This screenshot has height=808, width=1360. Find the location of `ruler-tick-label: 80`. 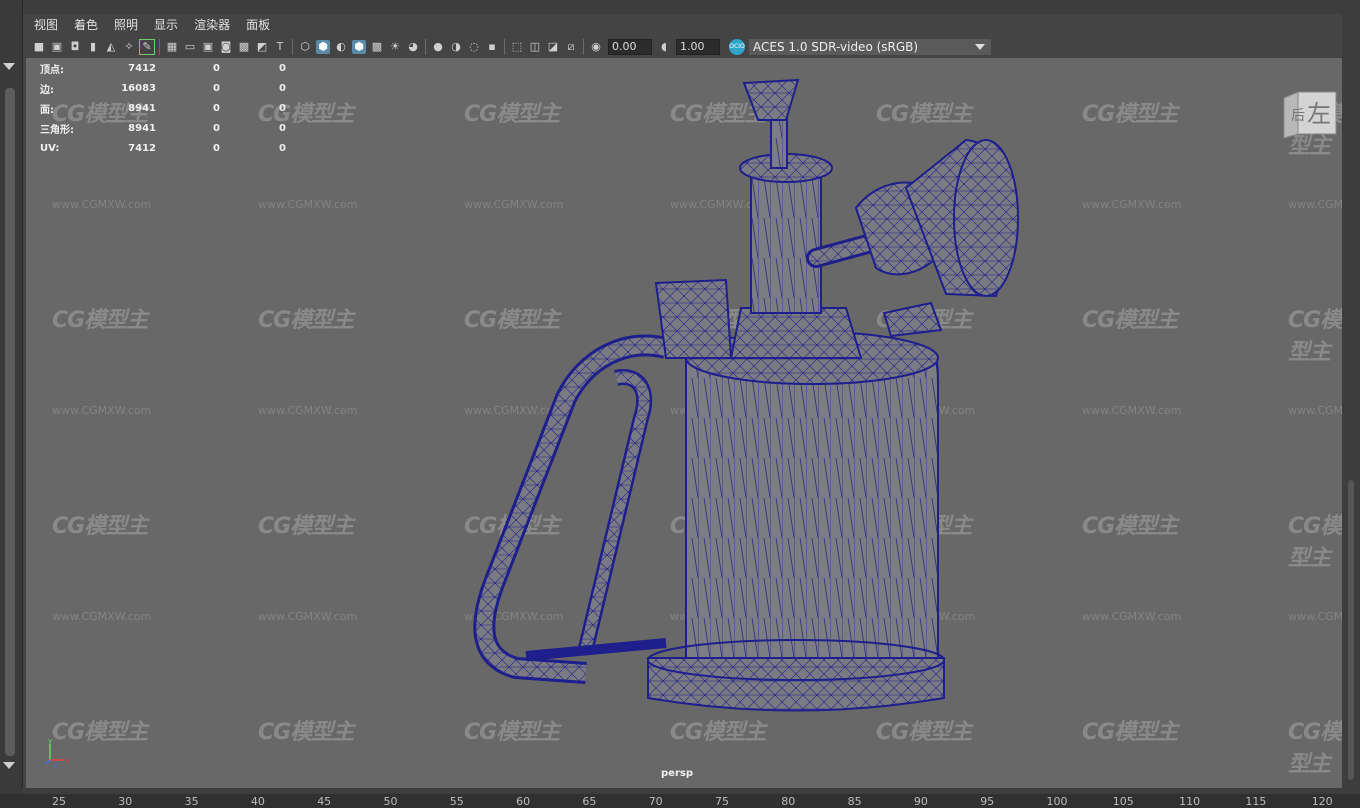

ruler-tick-label: 80 is located at coordinates (788, 801).